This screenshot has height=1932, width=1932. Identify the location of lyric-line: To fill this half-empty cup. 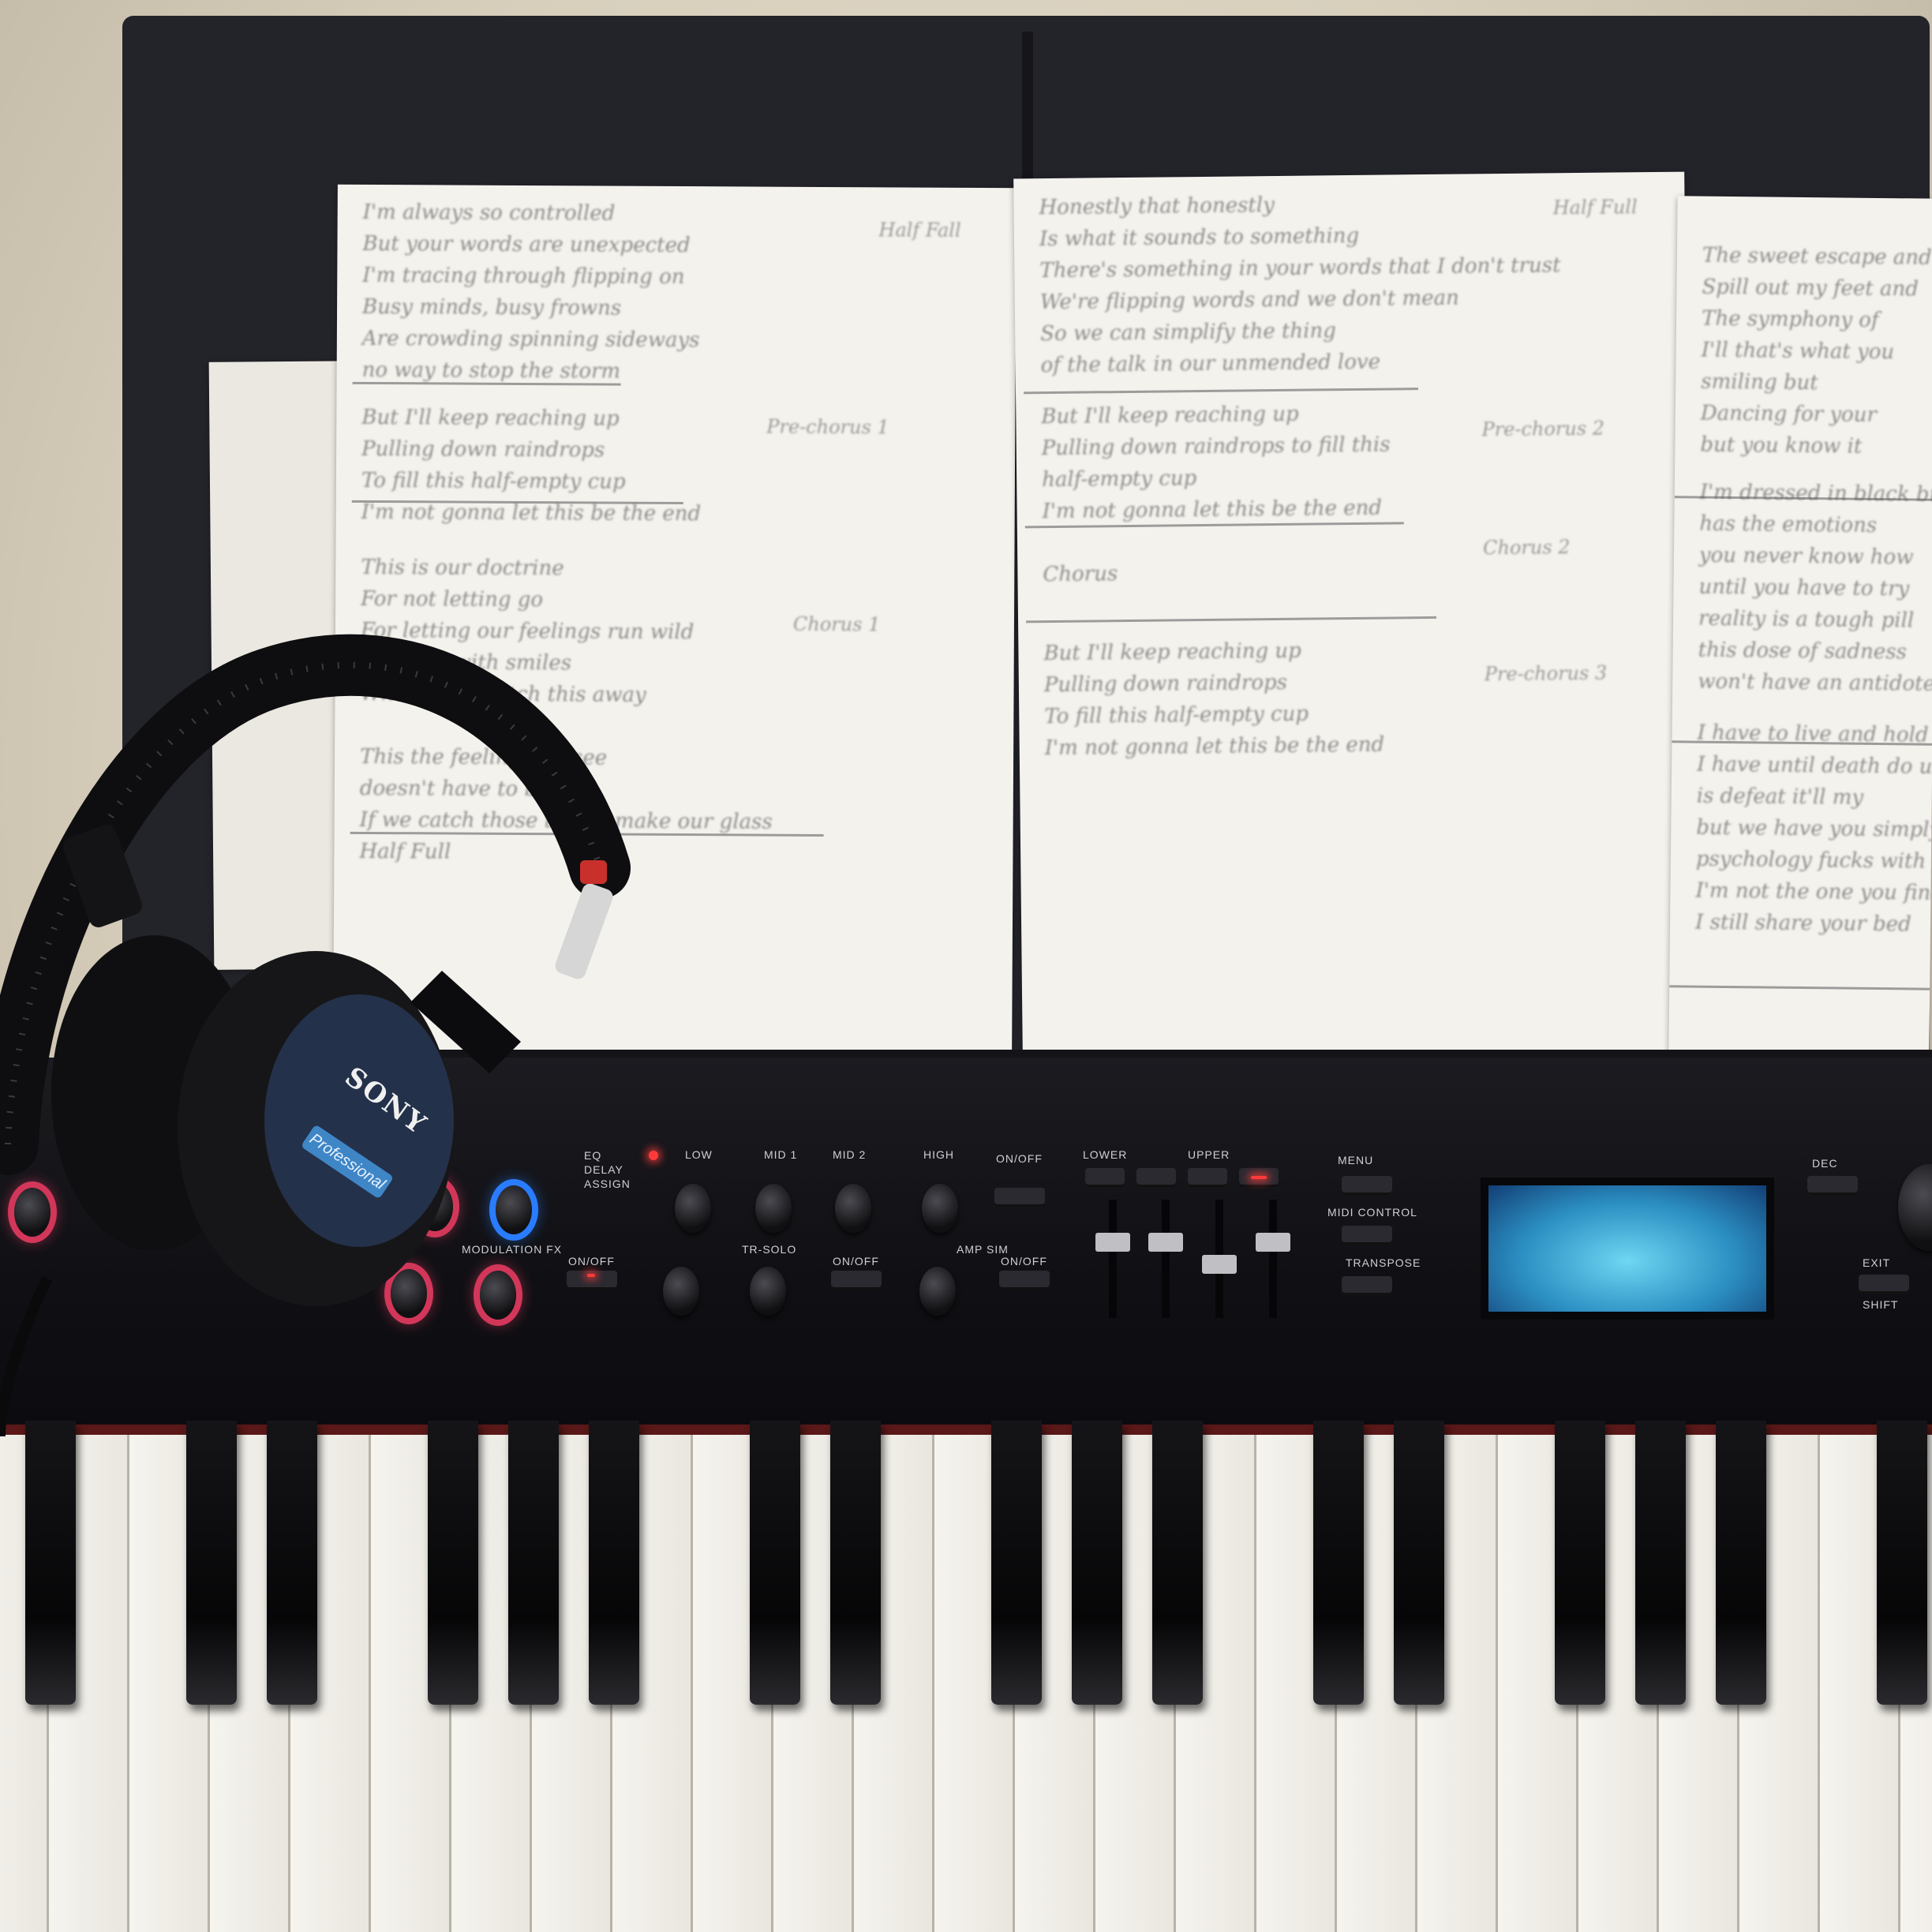
(1176, 715).